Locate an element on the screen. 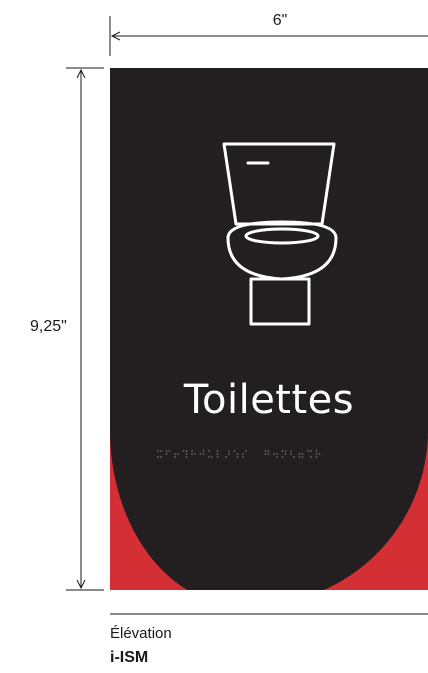  caption-label: Élévation is located at coordinates (141, 633).